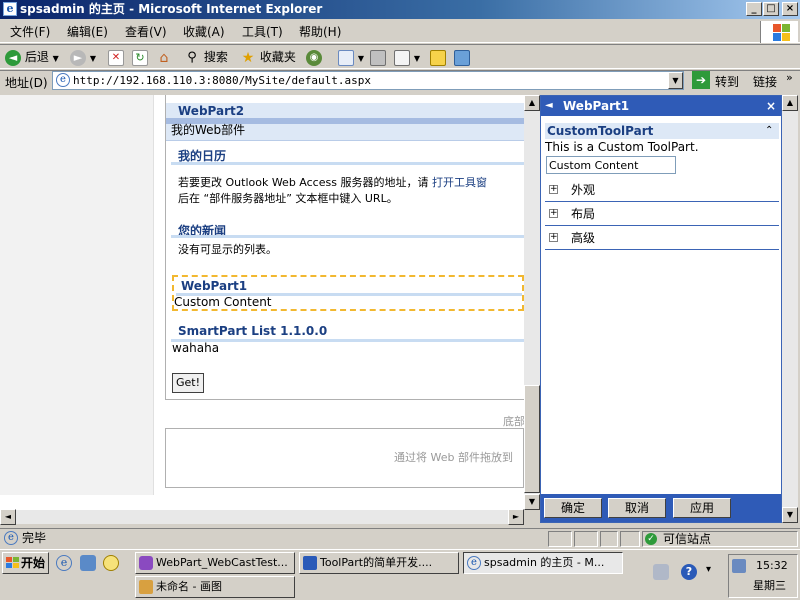  What do you see at coordinates (8, 517) in the screenshot?
I see `scroll-left-icon: ◄` at bounding box center [8, 517].